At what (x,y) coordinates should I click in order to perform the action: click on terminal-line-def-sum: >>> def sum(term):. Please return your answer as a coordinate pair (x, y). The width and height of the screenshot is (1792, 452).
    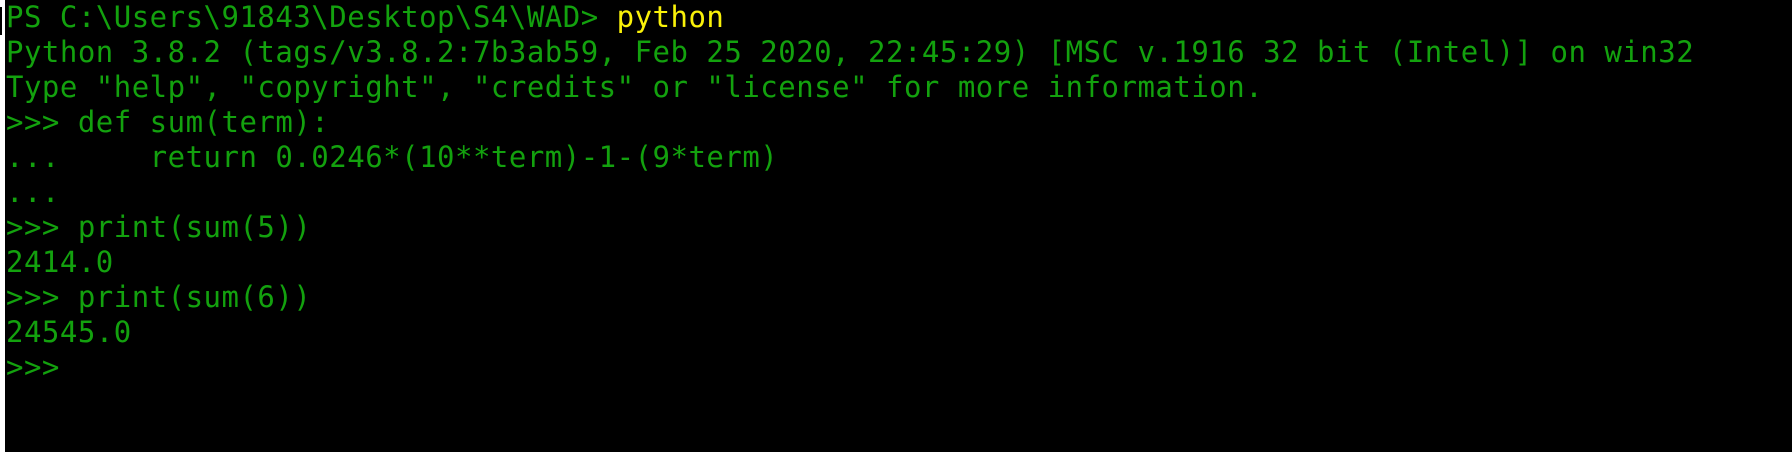
    Looking at the image, I should click on (168, 122).